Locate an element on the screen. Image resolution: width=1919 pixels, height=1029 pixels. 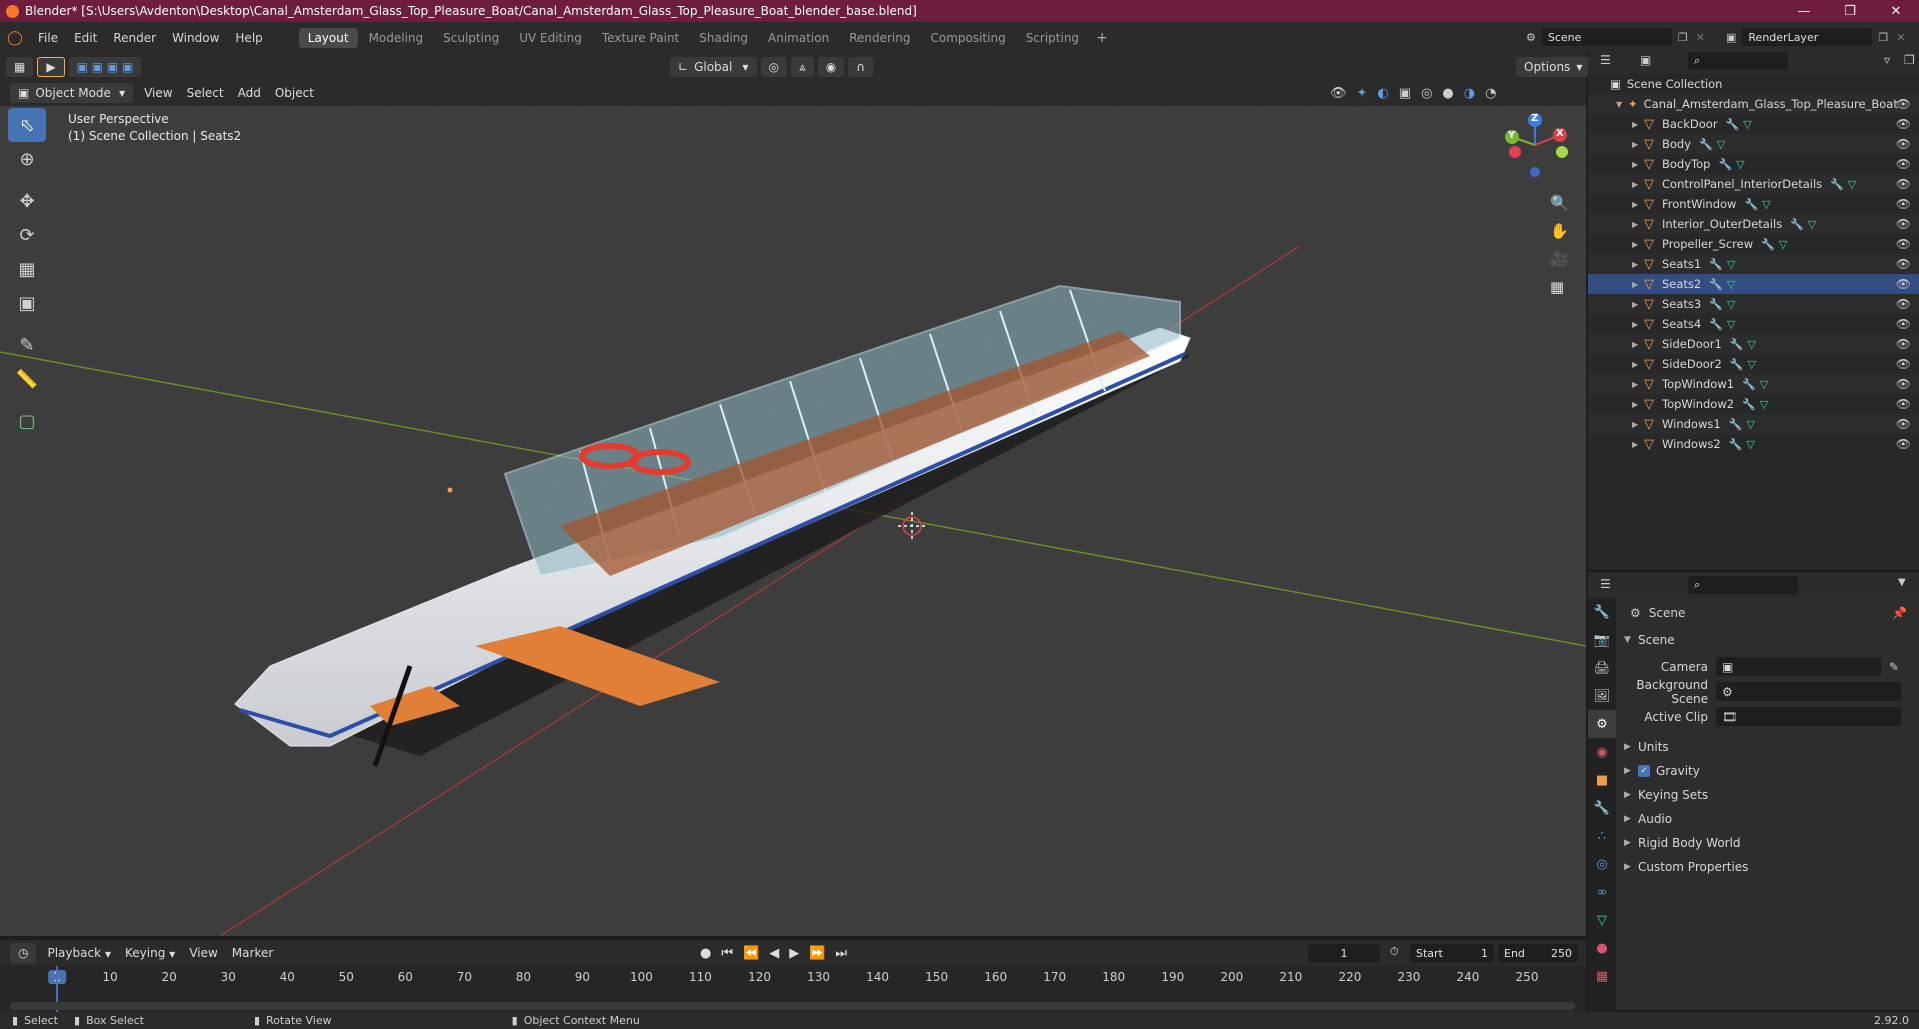
scene-selector: Scene is located at coordinates (1606, 37).